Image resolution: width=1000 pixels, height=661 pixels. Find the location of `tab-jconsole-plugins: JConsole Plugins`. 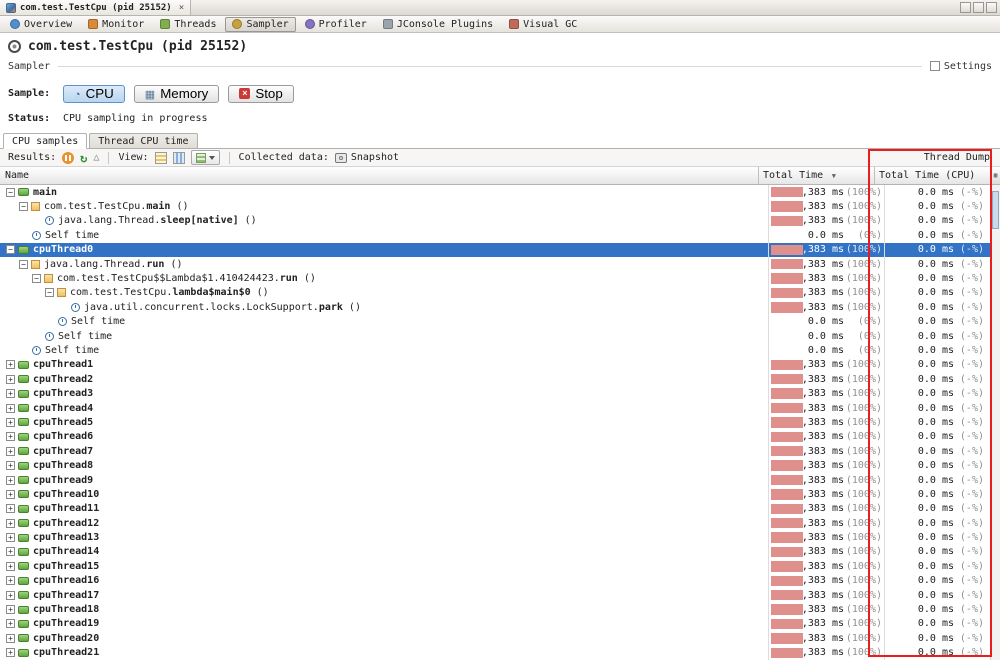

tab-jconsole-plugins: JConsole Plugins is located at coordinates (438, 24).